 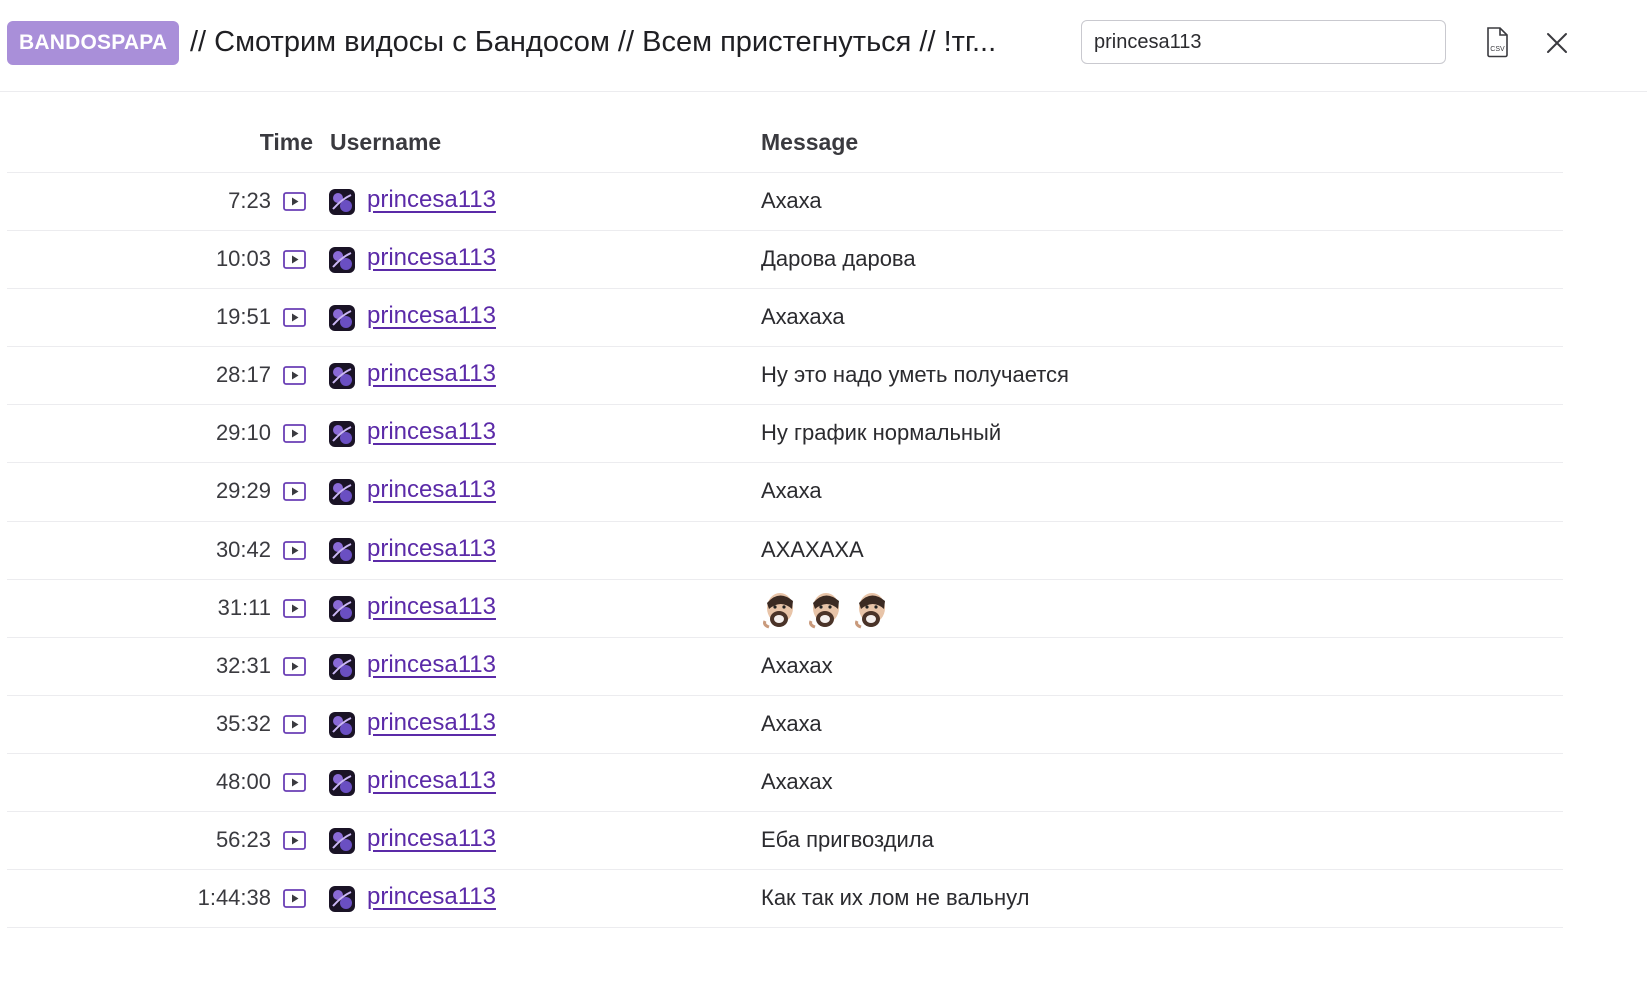 What do you see at coordinates (243, 549) in the screenshot?
I see `timestamp: 30:42` at bounding box center [243, 549].